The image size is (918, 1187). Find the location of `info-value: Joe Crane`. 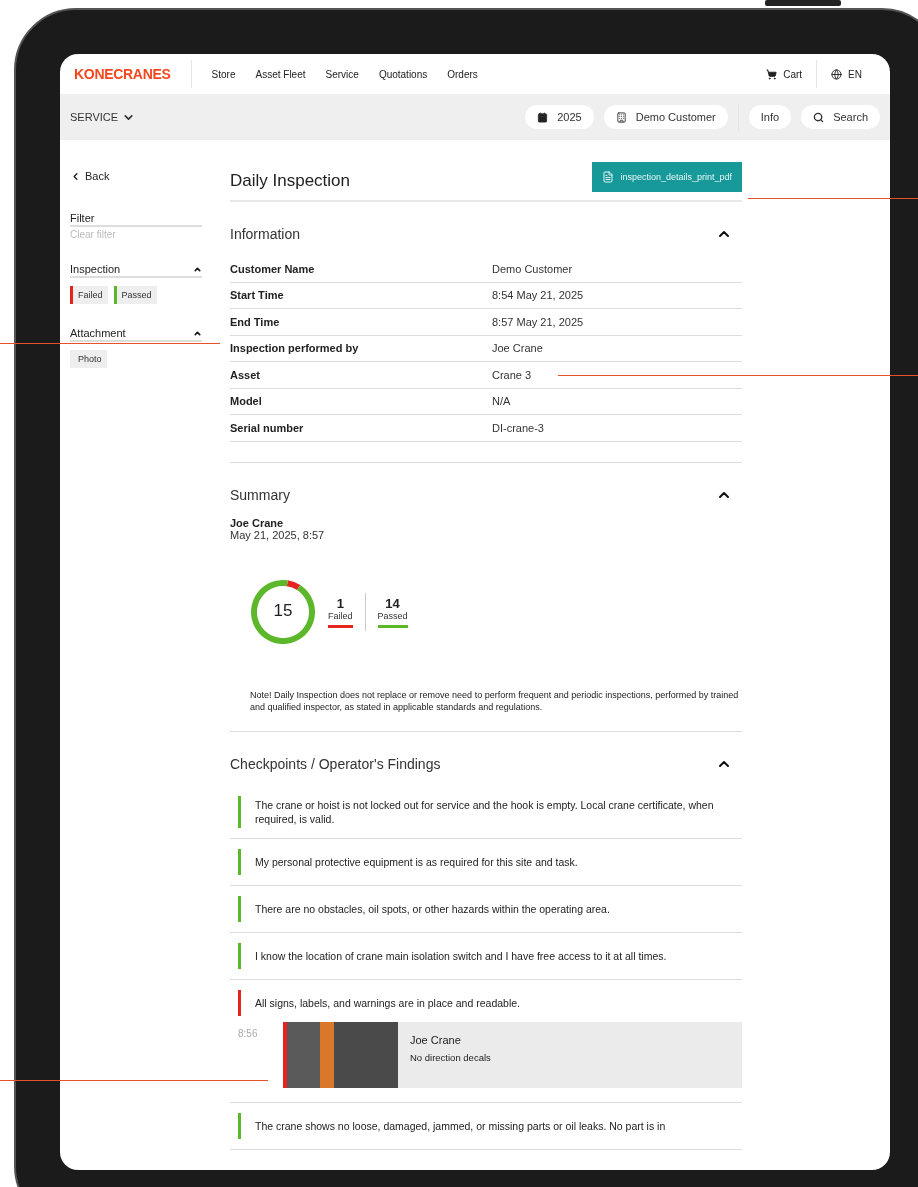

info-value: Joe Crane is located at coordinates (517, 348).